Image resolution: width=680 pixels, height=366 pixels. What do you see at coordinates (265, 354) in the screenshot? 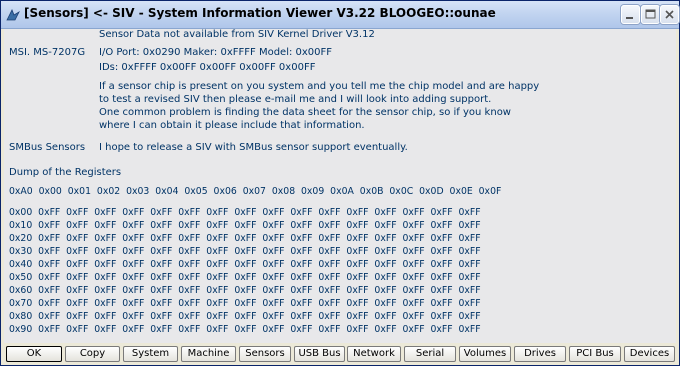
I see `sensors-button: Sensors` at bounding box center [265, 354].